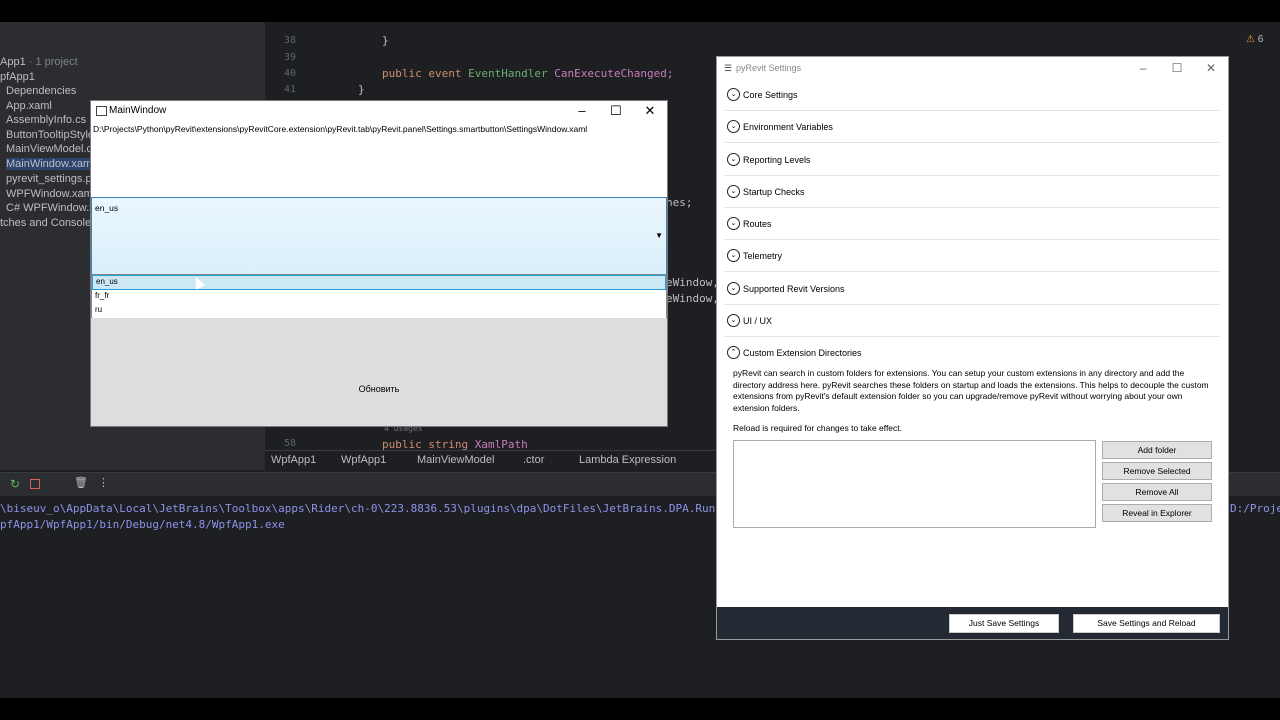 The image size is (1280, 720). What do you see at coordinates (29, 106) in the screenshot?
I see `tree-item-app-xaml: App.xaml` at bounding box center [29, 106].